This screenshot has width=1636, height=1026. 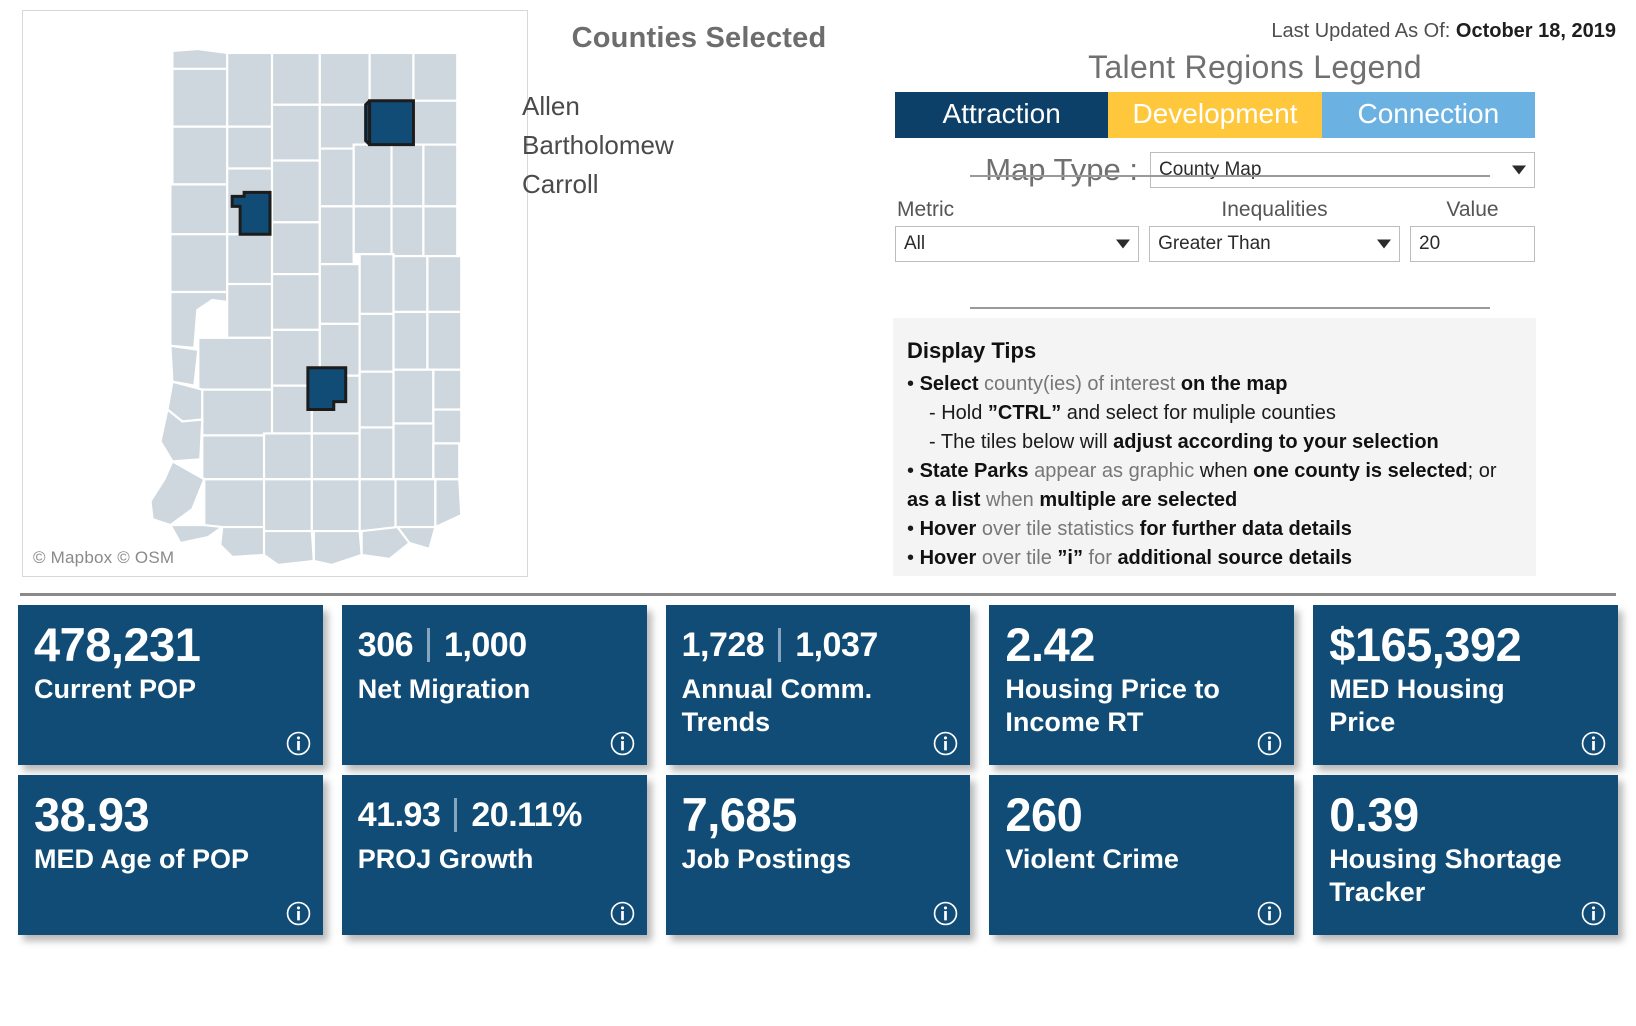 What do you see at coordinates (1092, 859) in the screenshot?
I see `tile-label: Violent Crime` at bounding box center [1092, 859].